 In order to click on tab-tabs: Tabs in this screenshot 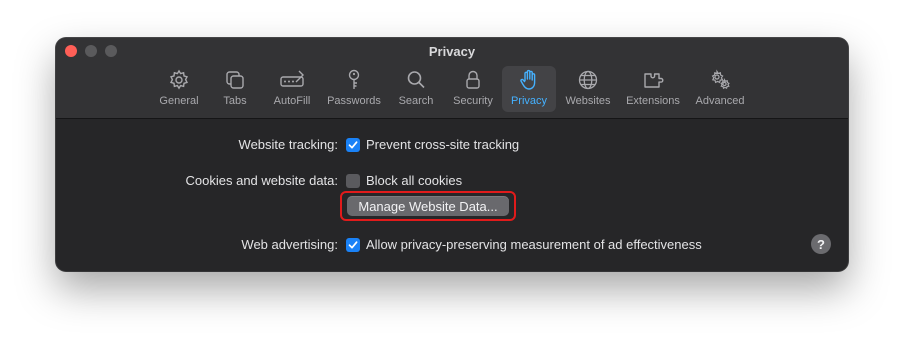, I will do `click(235, 89)`.